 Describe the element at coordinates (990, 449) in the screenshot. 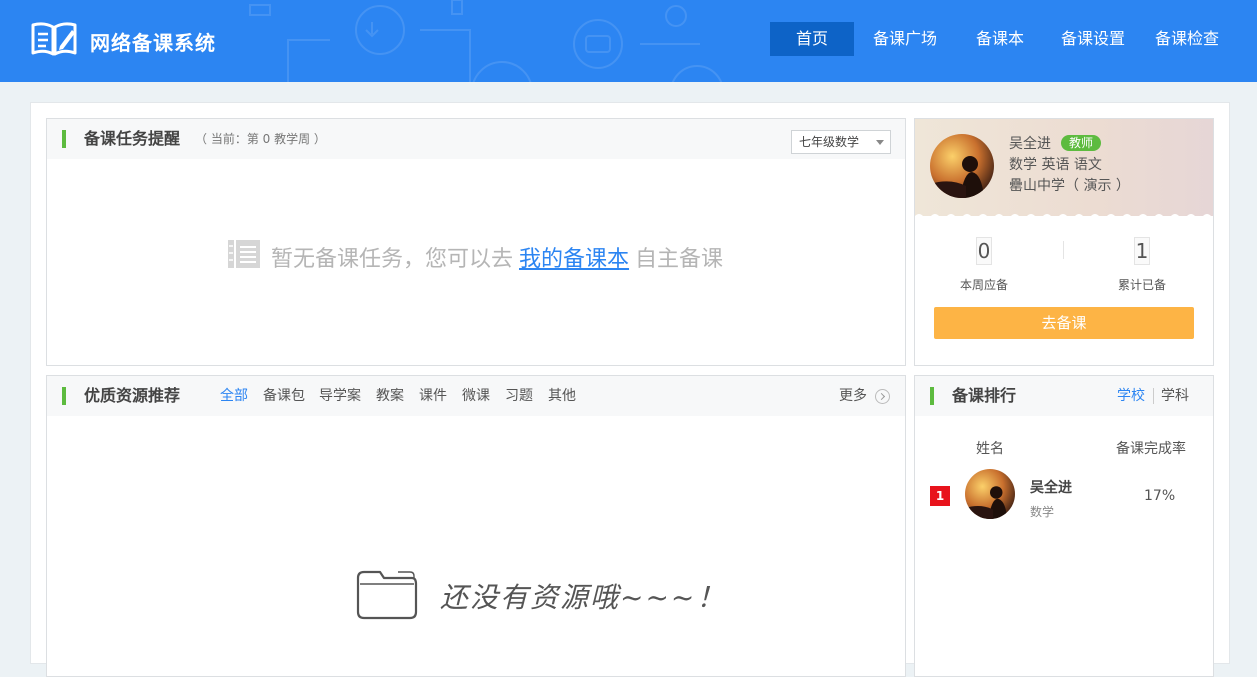

I see `column-name-header: 姓名` at that location.